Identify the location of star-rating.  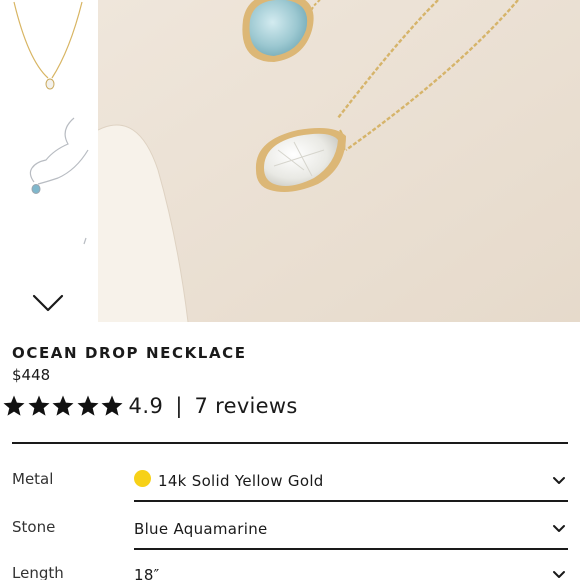
(63, 406).